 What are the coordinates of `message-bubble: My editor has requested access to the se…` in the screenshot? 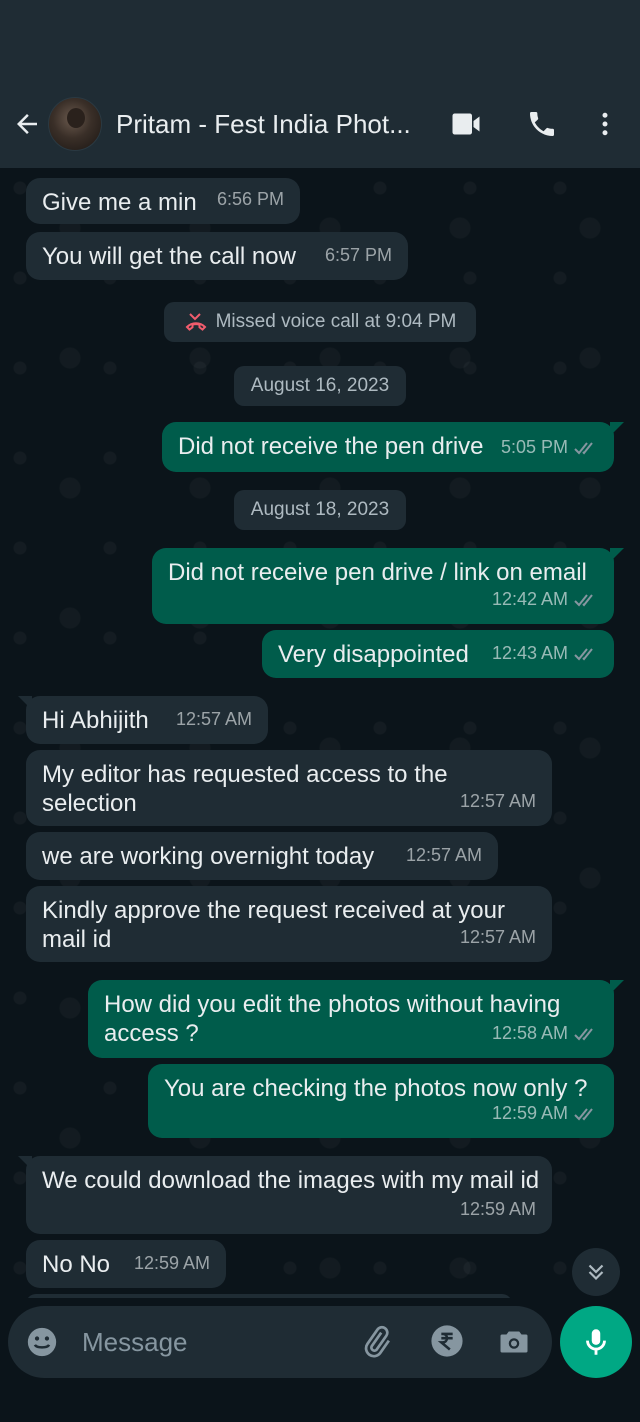 It's located at (289, 788).